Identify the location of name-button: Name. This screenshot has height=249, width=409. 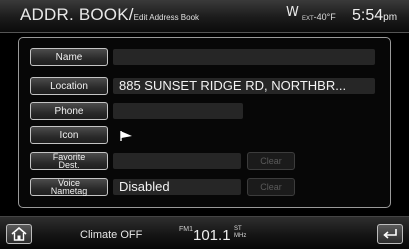
(69, 57).